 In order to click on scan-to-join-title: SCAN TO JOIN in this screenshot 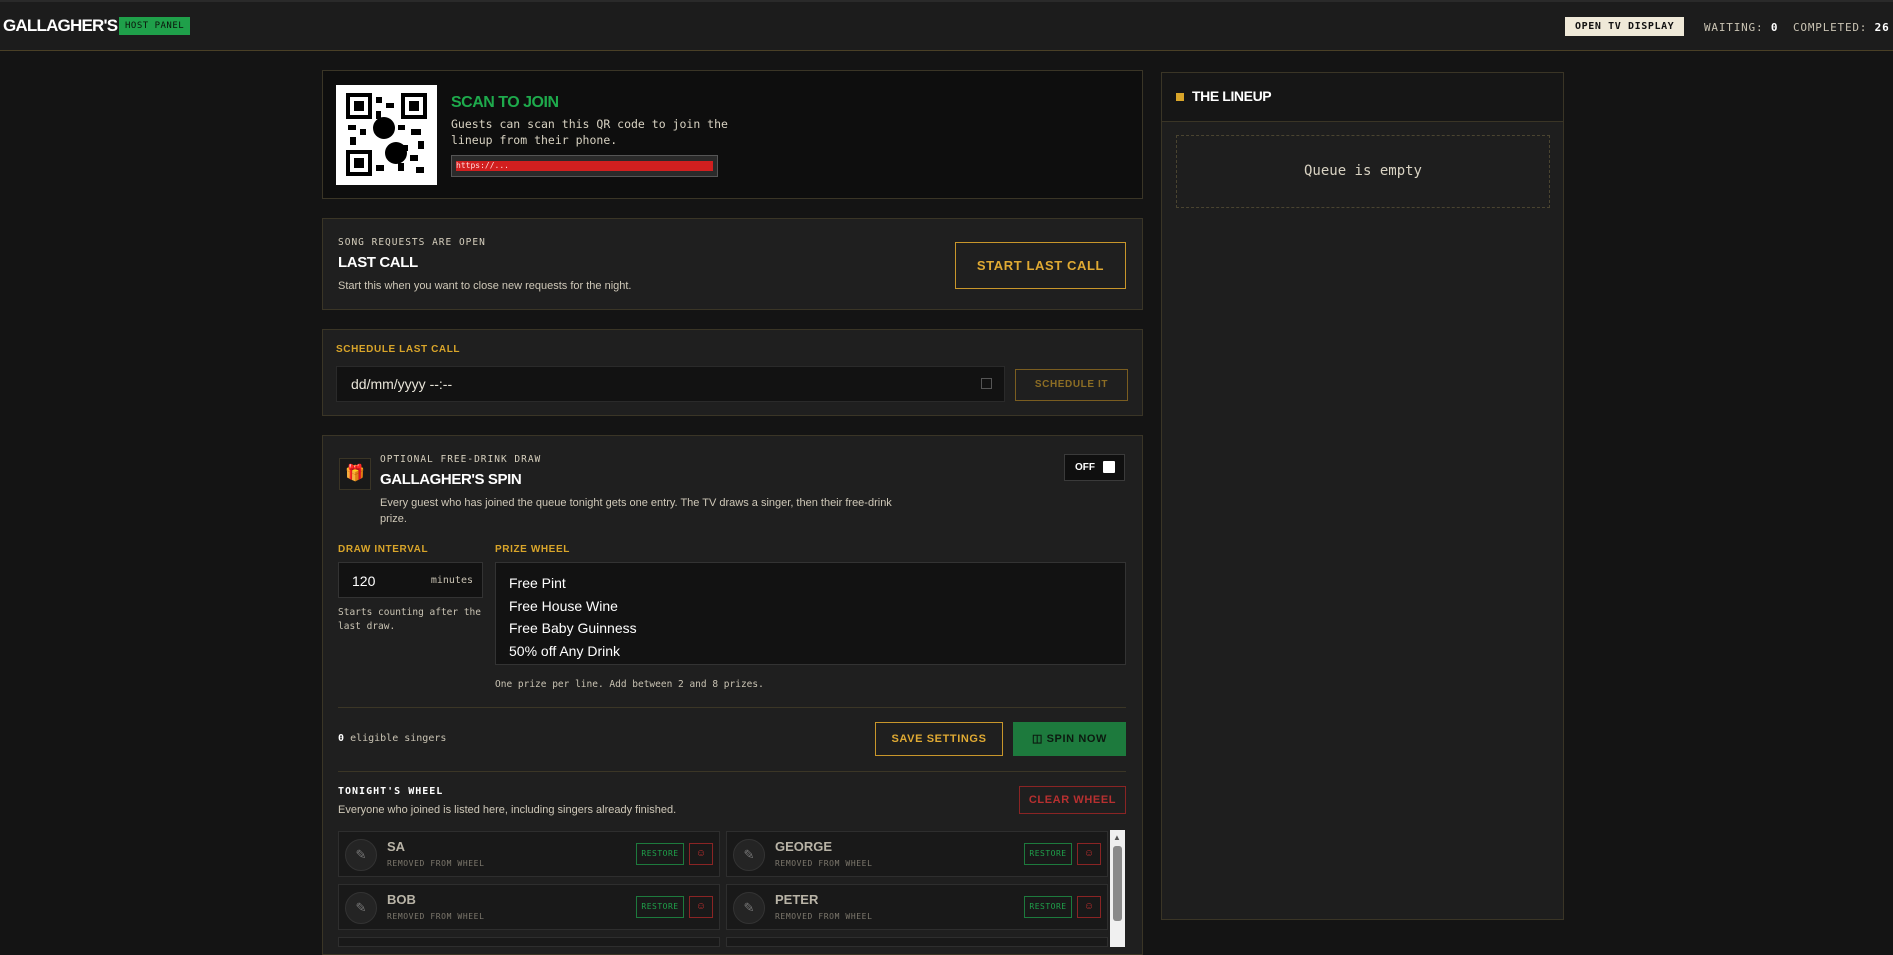, I will do `click(505, 102)`.